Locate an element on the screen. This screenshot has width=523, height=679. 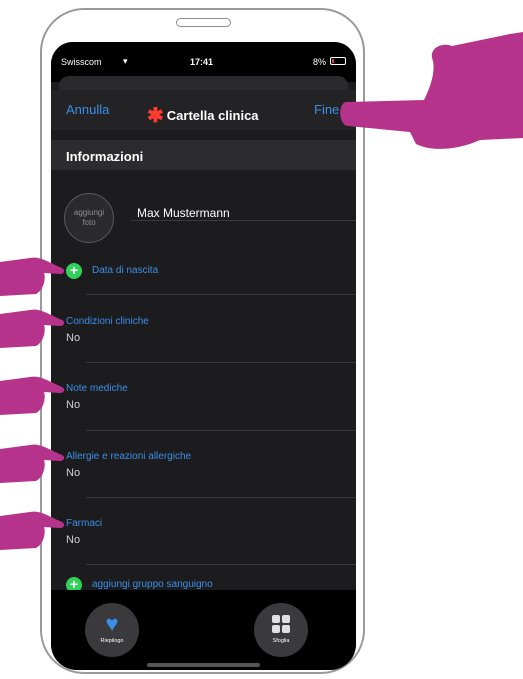
done-button: Fine is located at coordinates (326, 109).